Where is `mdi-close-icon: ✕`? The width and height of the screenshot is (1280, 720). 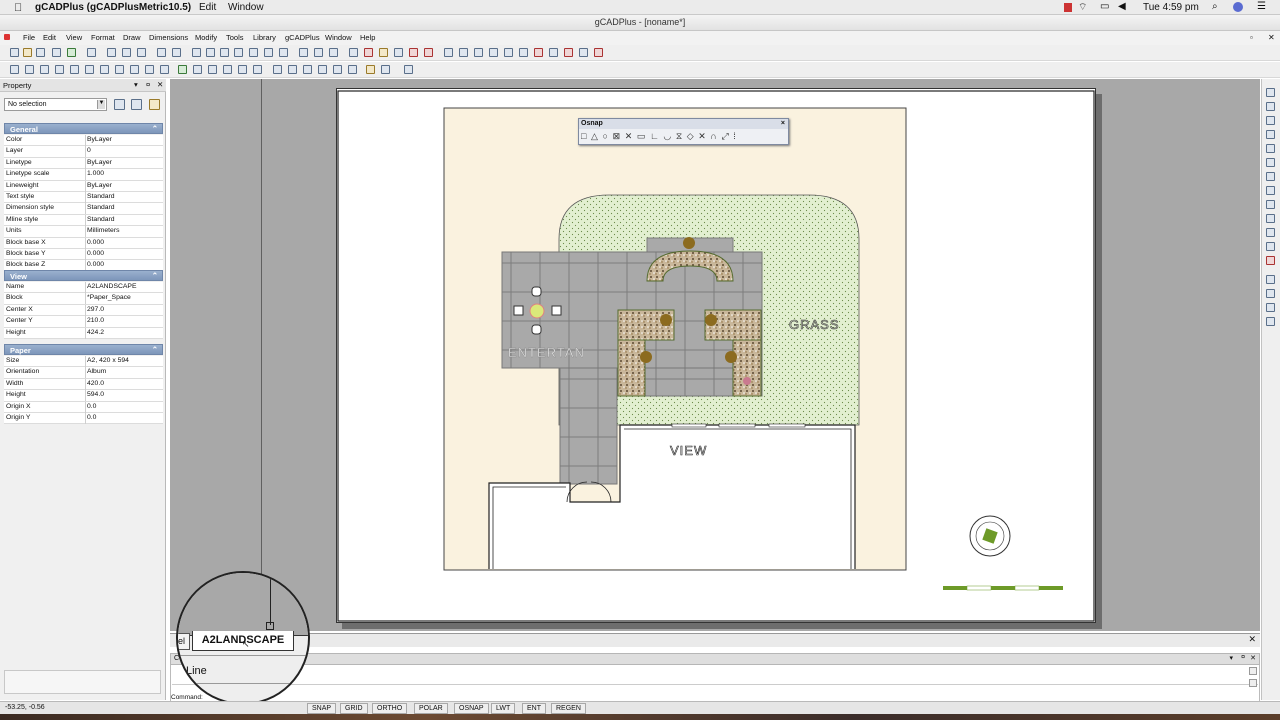
mdi-close-icon: ✕ is located at coordinates (1271, 37).